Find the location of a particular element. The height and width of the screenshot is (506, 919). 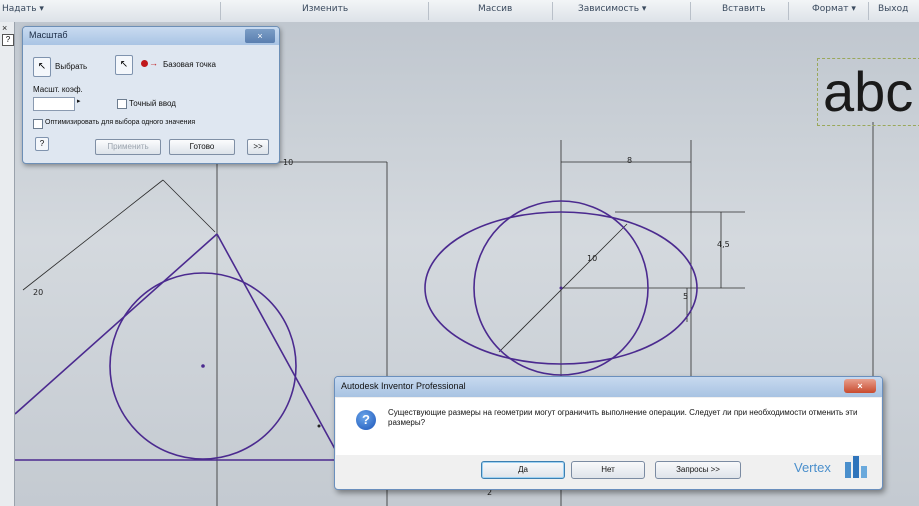

arrow-right-icon: → is located at coordinates (153, 63).